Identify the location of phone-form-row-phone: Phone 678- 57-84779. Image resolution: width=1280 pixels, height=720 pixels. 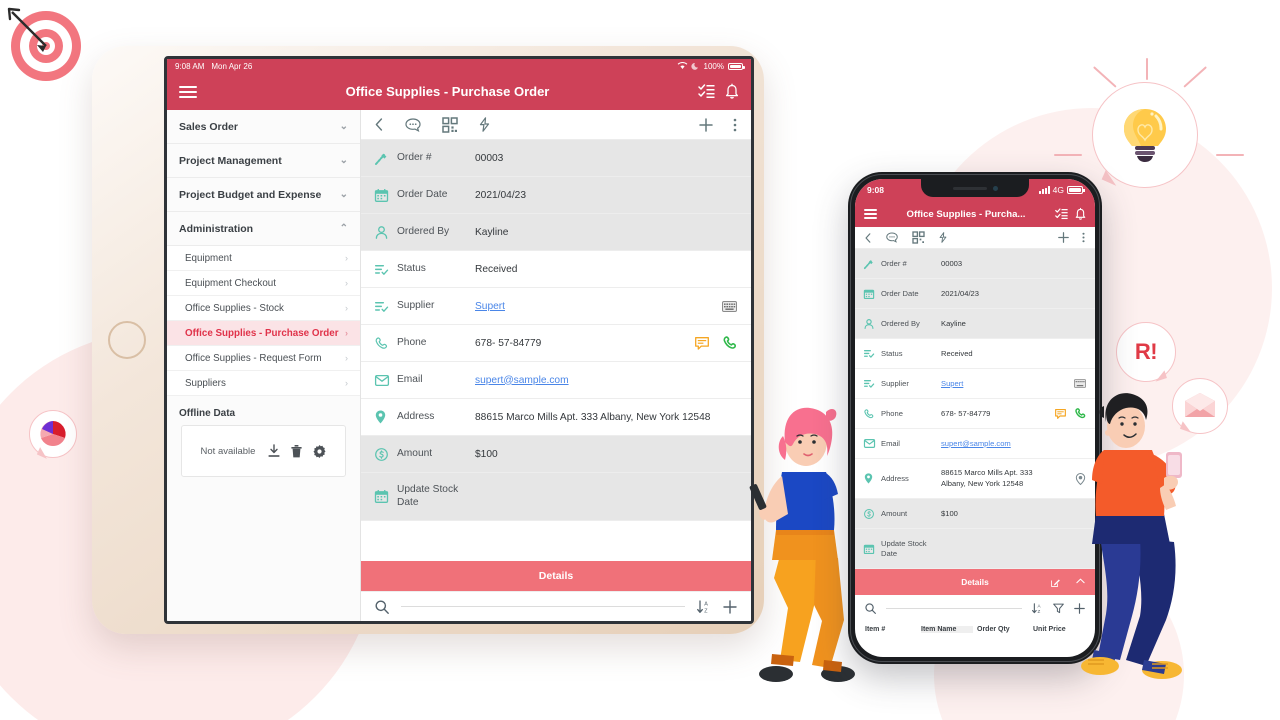
(975, 414).